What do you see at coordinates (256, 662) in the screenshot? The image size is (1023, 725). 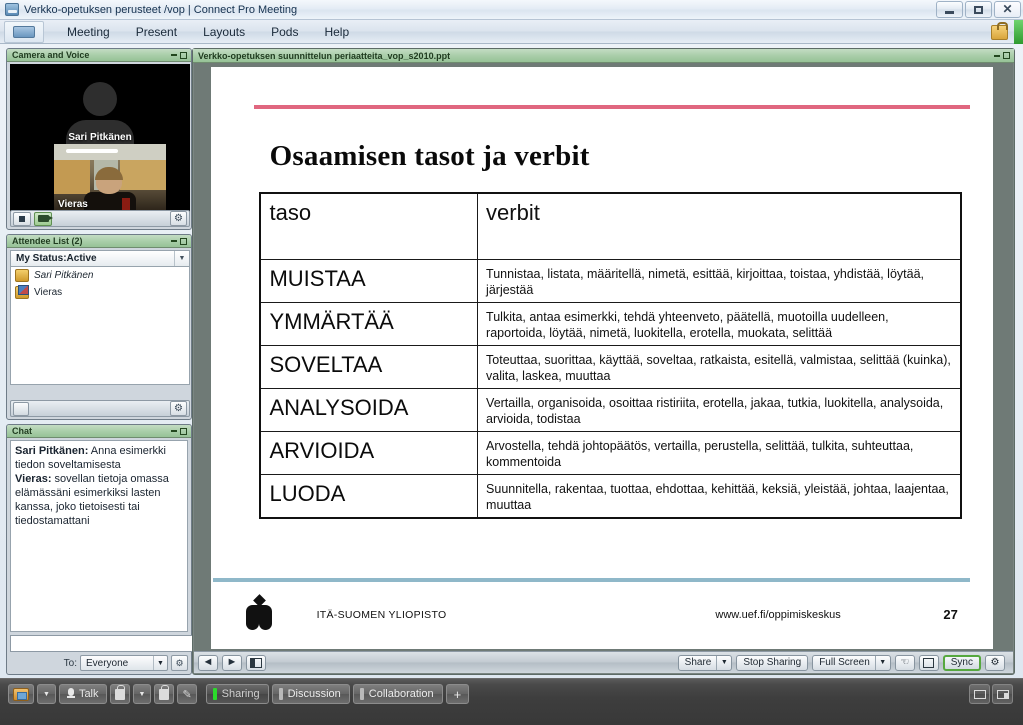 I see `slide-layout-icon` at bounding box center [256, 662].